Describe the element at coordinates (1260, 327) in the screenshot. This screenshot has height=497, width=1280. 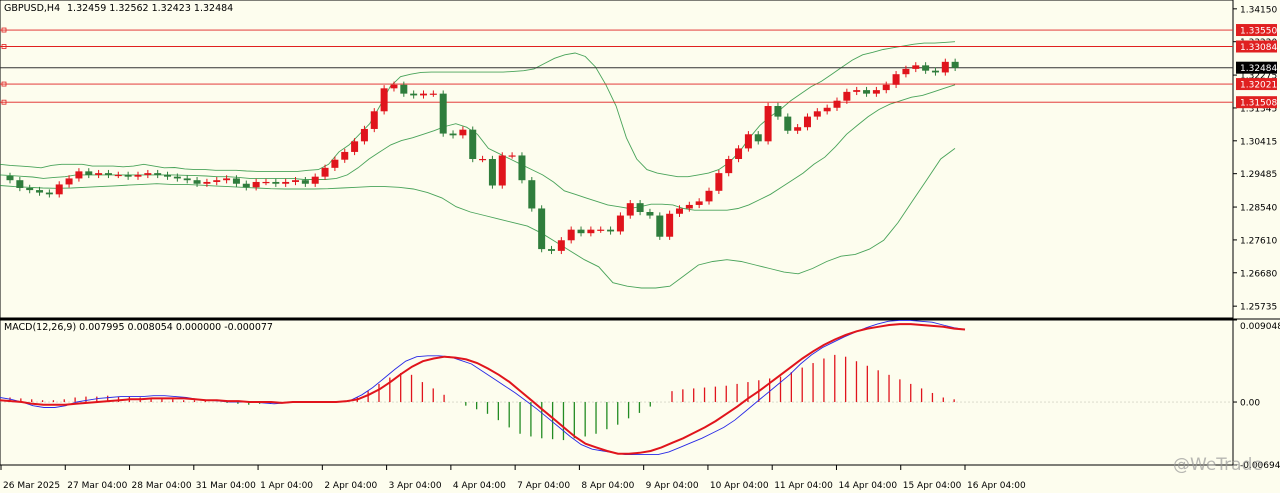
I see `macd-tick-label: 0.009048` at that location.